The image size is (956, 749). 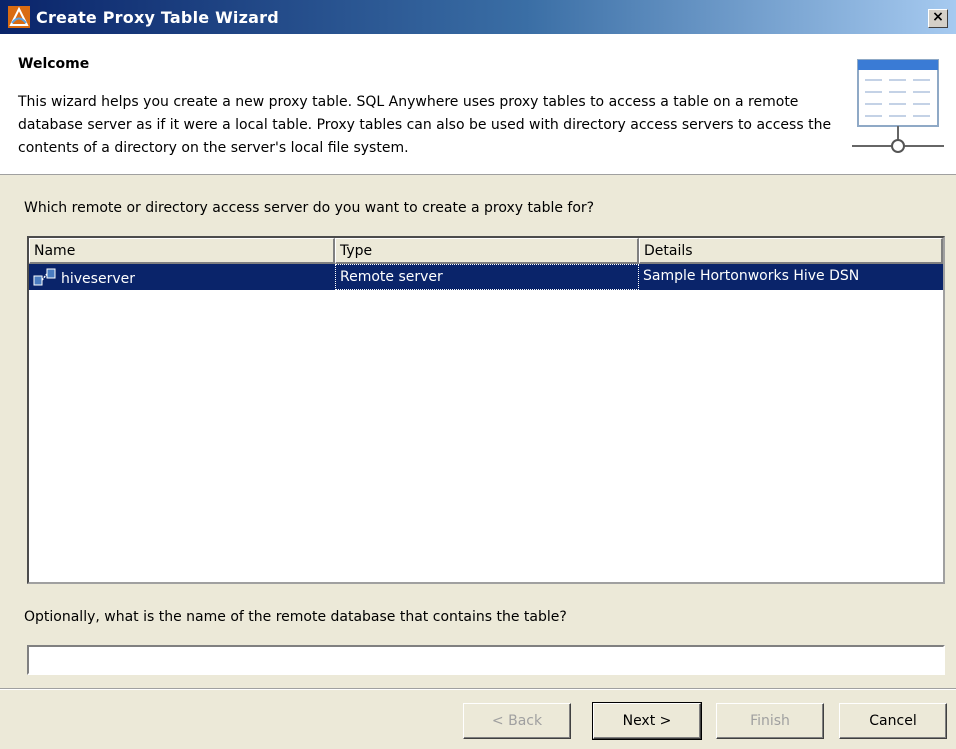 What do you see at coordinates (791, 251) in the screenshot?
I see `column-header-details: Details` at bounding box center [791, 251].